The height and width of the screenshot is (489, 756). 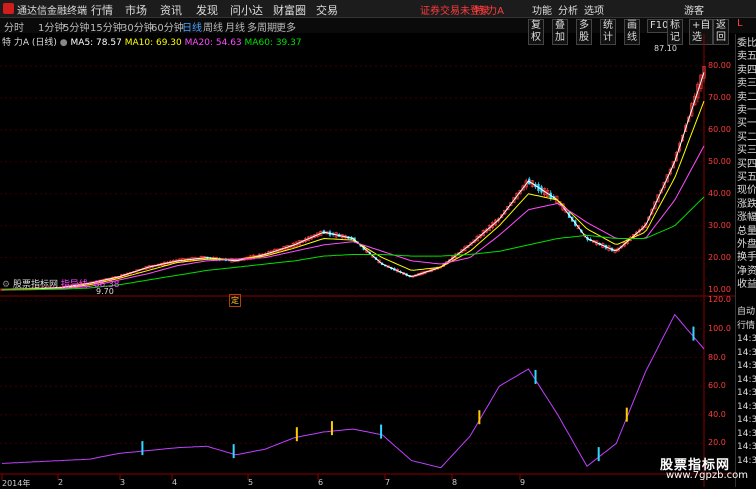 I want to click on price-tick-label: 60.00, so click(x=719, y=129).